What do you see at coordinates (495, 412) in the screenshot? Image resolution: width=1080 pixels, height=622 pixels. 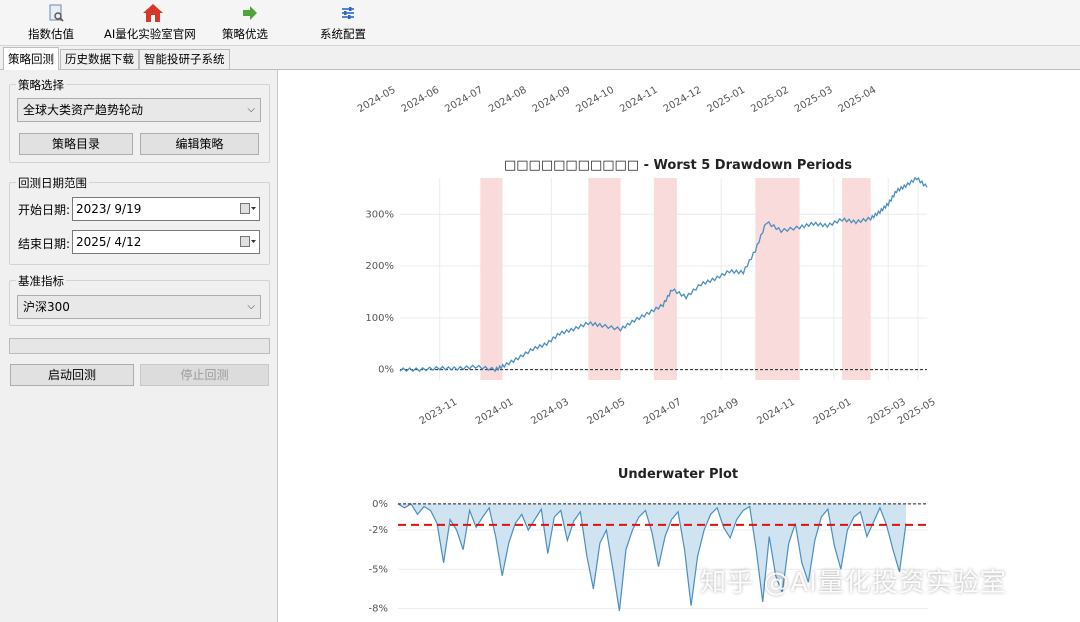 I see `tick-label: 2024-01` at bounding box center [495, 412].